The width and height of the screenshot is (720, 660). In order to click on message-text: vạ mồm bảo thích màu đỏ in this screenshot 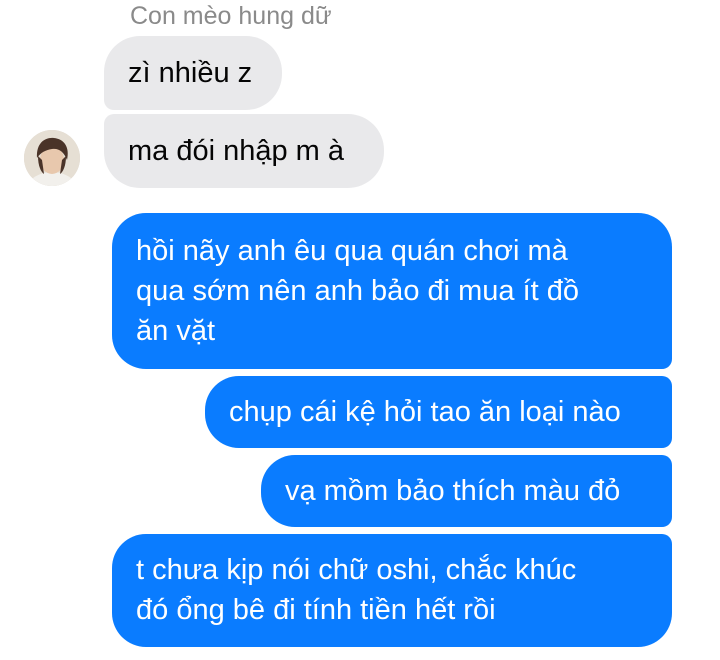, I will do `click(453, 491)`.